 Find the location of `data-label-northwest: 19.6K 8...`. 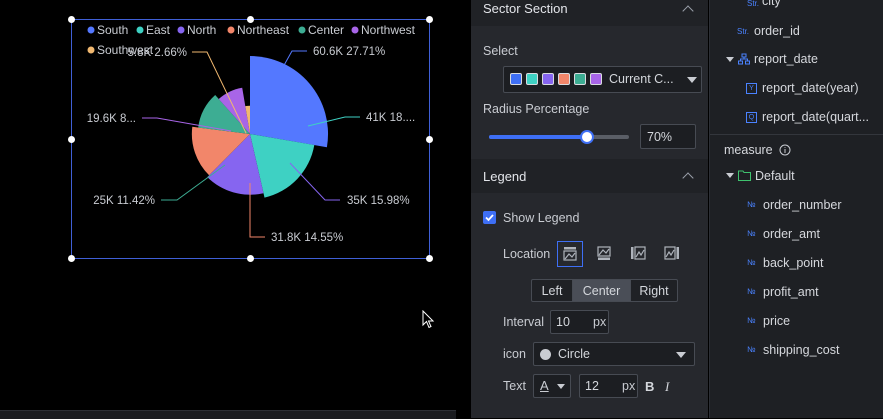

data-label-northwest: 19.6K 8... is located at coordinates (111, 119).